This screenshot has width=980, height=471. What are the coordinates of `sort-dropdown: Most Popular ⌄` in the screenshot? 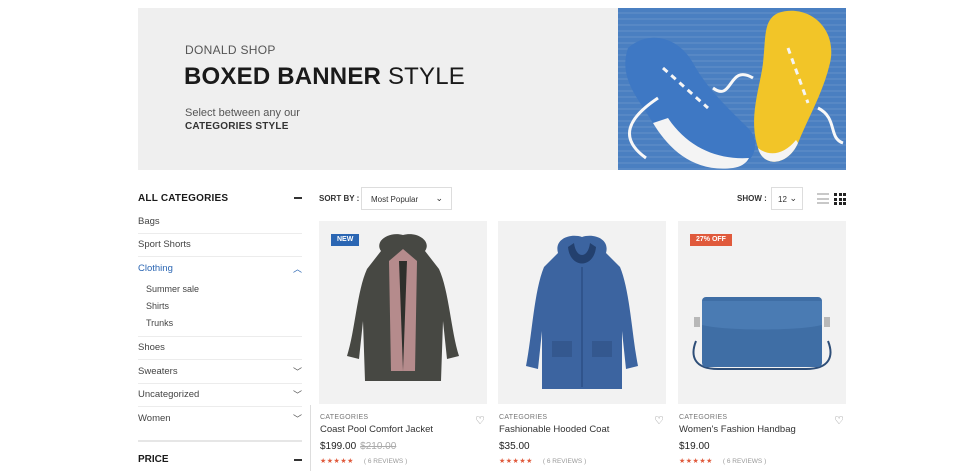 It's located at (406, 198).